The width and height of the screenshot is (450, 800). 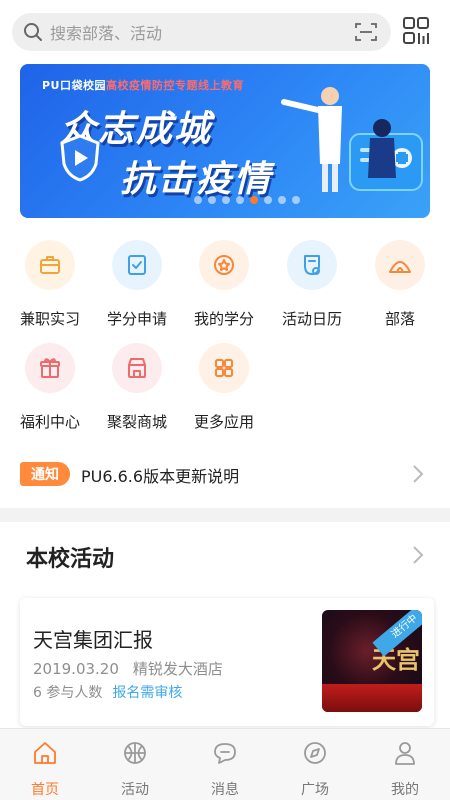 What do you see at coordinates (135, 753) in the screenshot?
I see `basketball-icon` at bounding box center [135, 753].